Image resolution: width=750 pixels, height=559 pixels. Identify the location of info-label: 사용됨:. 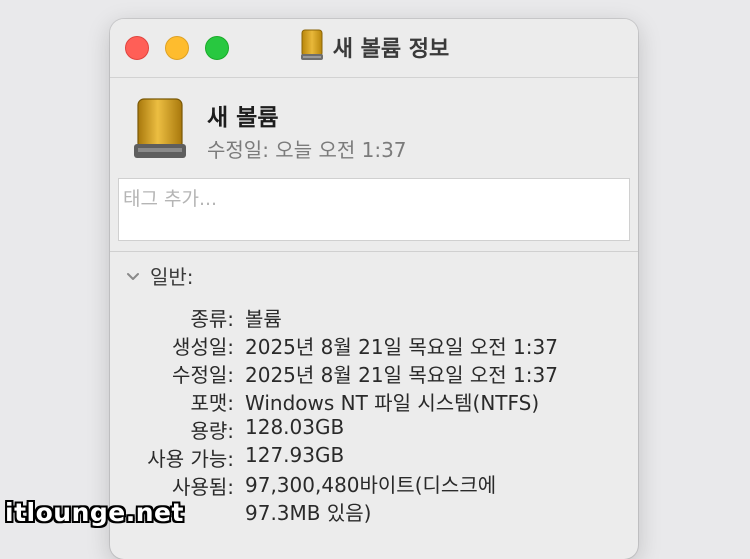
(203, 487).